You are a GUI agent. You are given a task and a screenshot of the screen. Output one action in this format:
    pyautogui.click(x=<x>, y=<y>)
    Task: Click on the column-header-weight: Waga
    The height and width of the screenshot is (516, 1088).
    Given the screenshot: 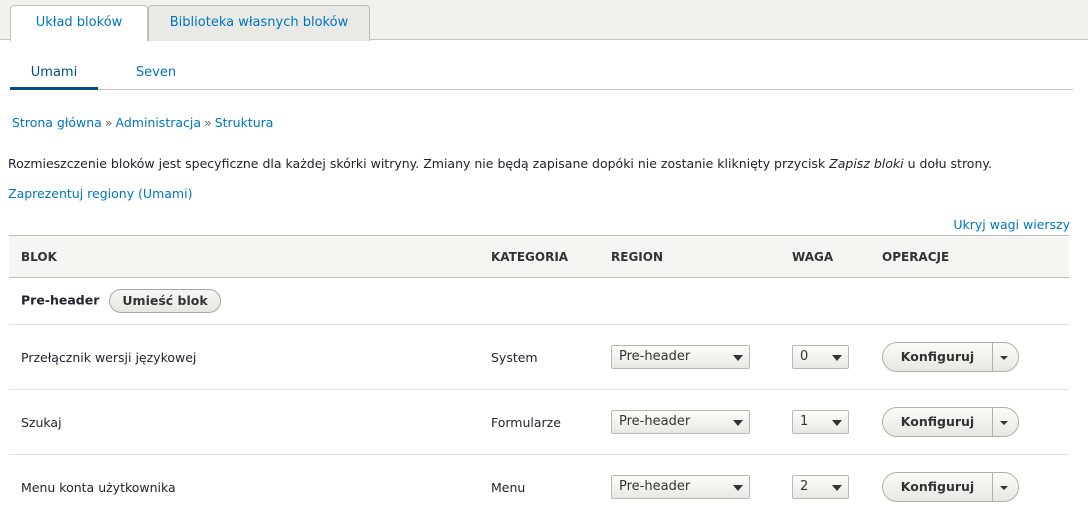 What is the action you would take?
    pyautogui.click(x=813, y=256)
    